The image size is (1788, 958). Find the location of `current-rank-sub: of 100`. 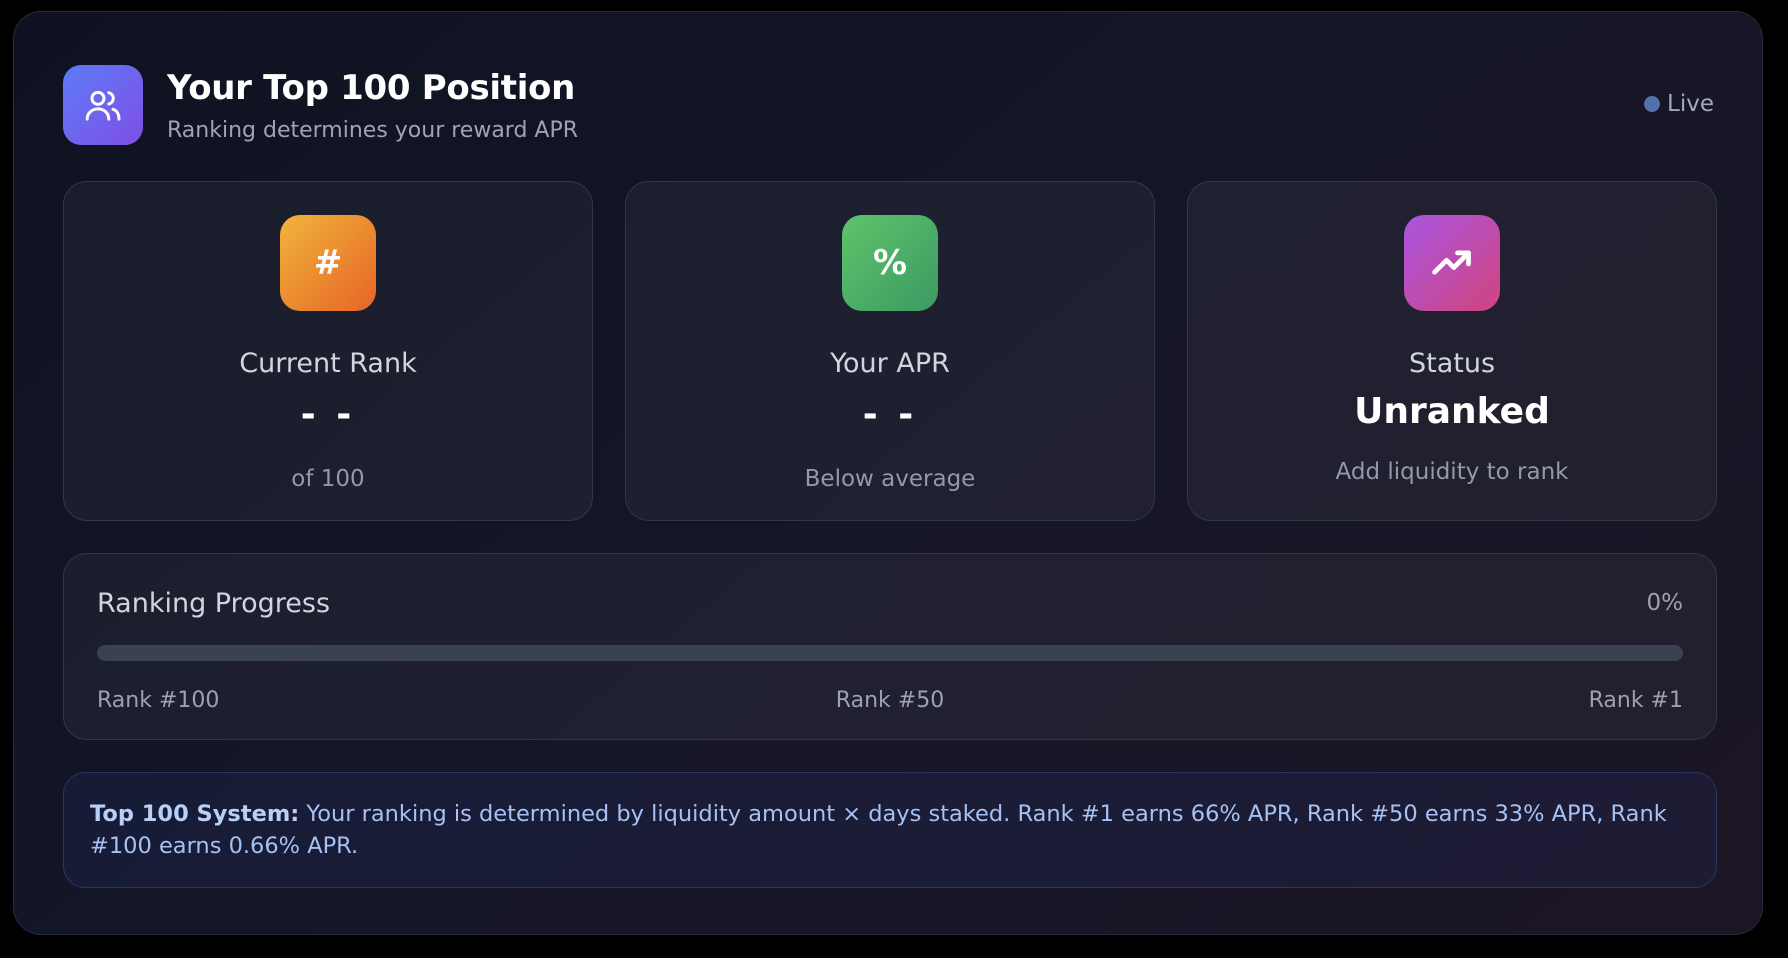

current-rank-sub: of 100 is located at coordinates (328, 479).